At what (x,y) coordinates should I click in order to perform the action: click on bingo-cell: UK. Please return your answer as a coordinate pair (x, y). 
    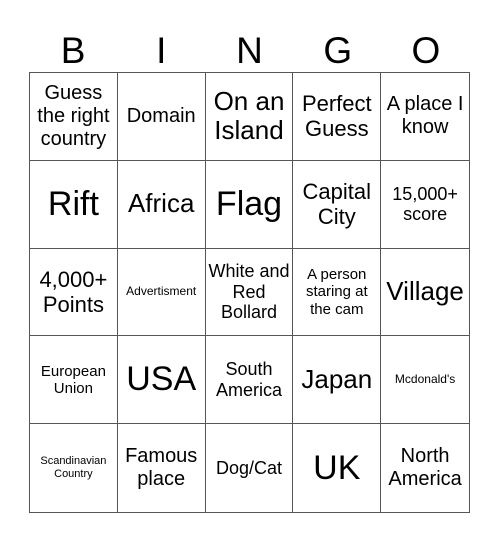
    Looking at the image, I should click on (337, 468).